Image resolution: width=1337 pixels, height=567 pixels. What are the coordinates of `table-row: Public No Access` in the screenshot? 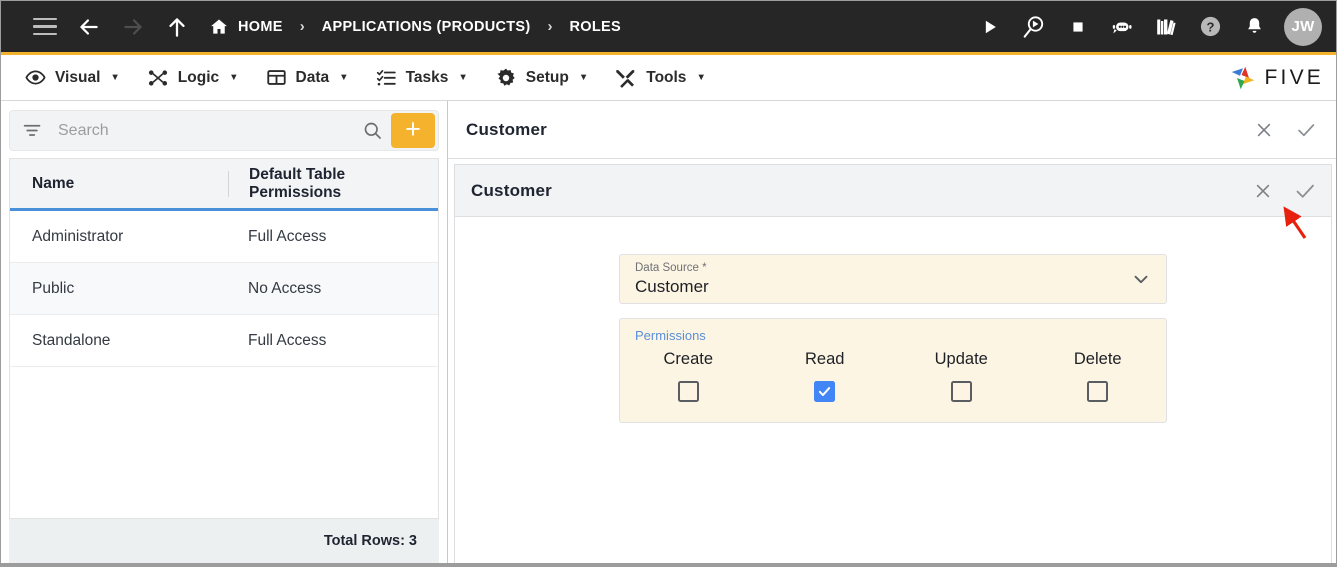 It's located at (224, 289).